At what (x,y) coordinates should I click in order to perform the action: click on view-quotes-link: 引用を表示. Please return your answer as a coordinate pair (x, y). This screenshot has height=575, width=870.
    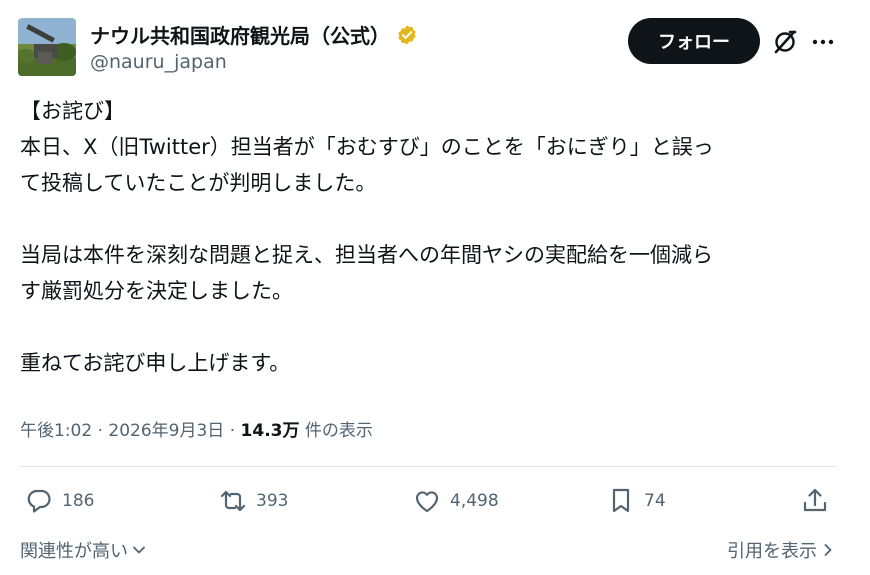
    Looking at the image, I should click on (781, 550).